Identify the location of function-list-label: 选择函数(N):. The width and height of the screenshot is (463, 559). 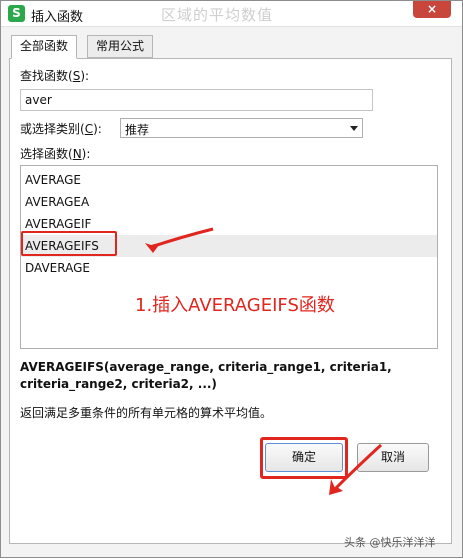
(55, 154).